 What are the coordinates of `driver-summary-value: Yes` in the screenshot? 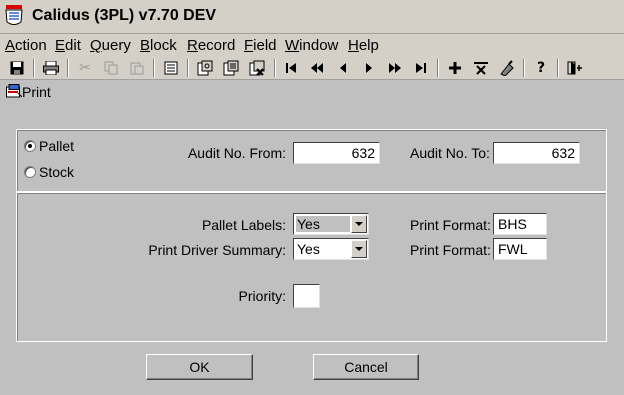 It's located at (308, 249).